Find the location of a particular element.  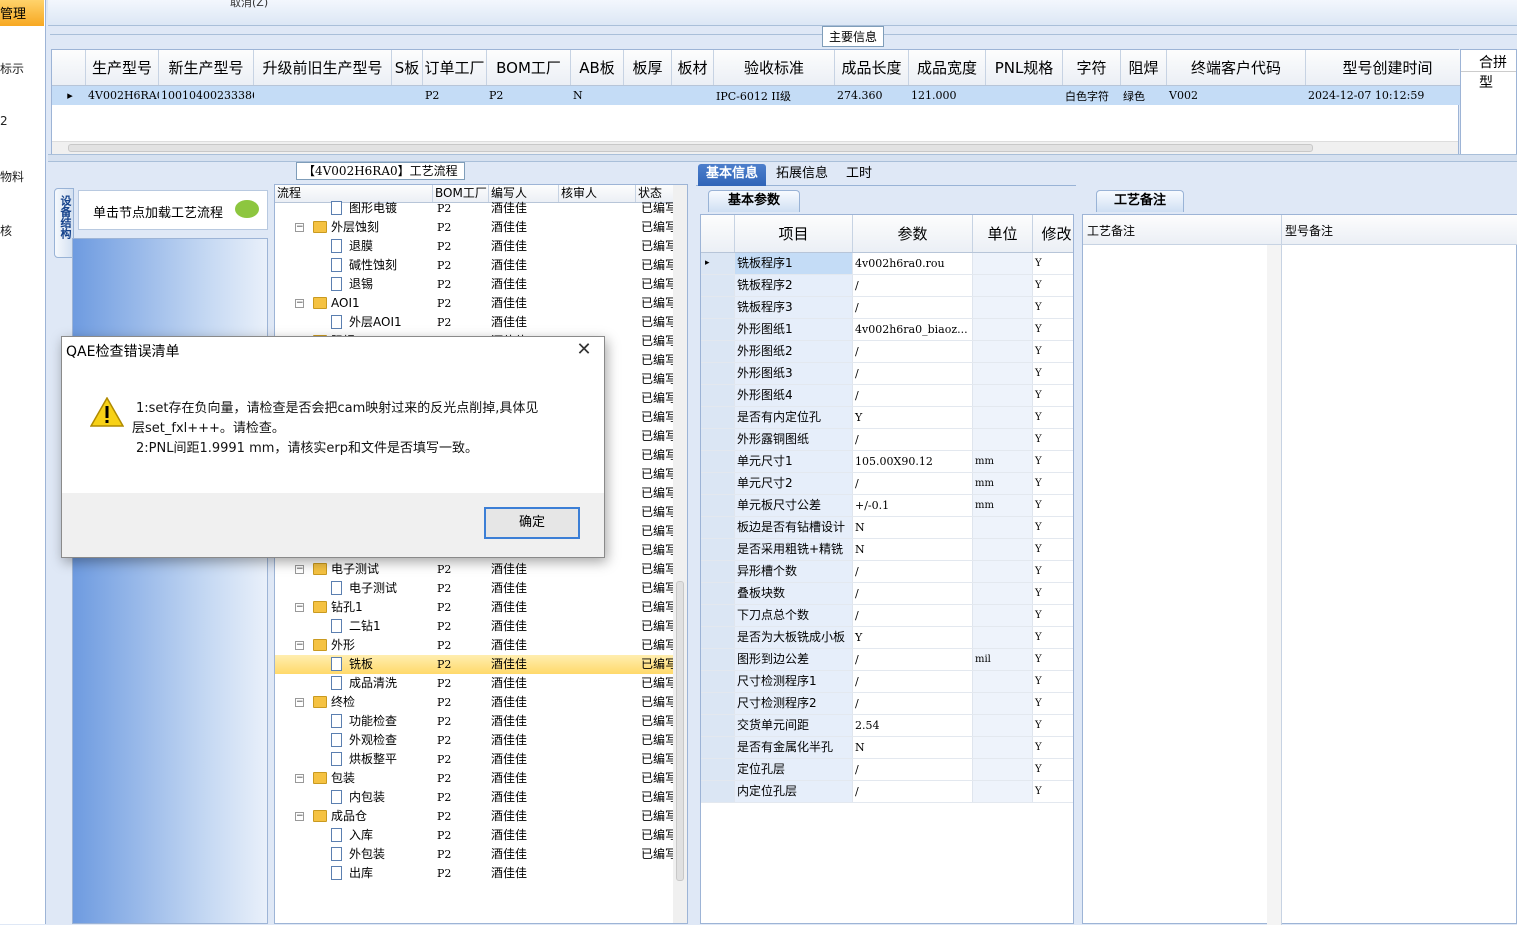

tab-work-hours: 工时 is located at coordinates (859, 175).